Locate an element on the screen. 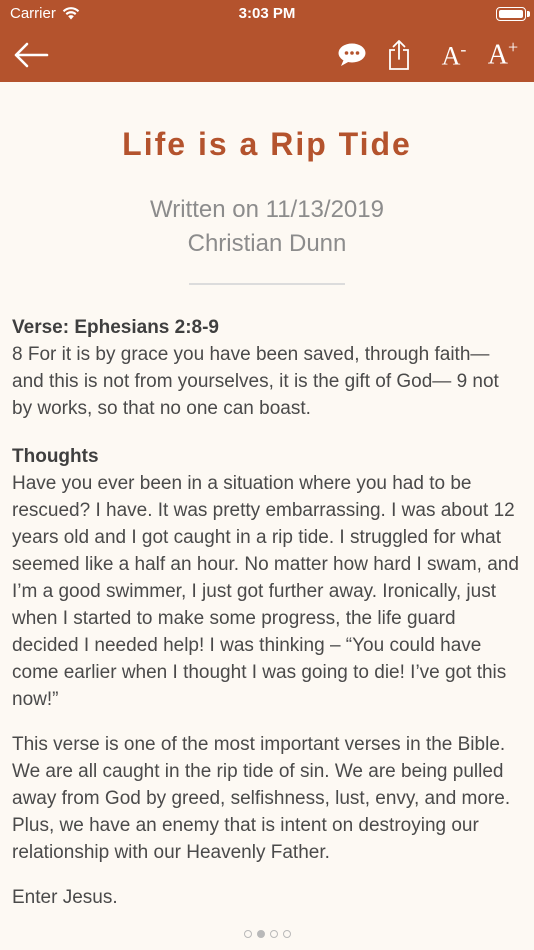 This screenshot has width=534, height=950. page-indicator is located at coordinates (267, 934).